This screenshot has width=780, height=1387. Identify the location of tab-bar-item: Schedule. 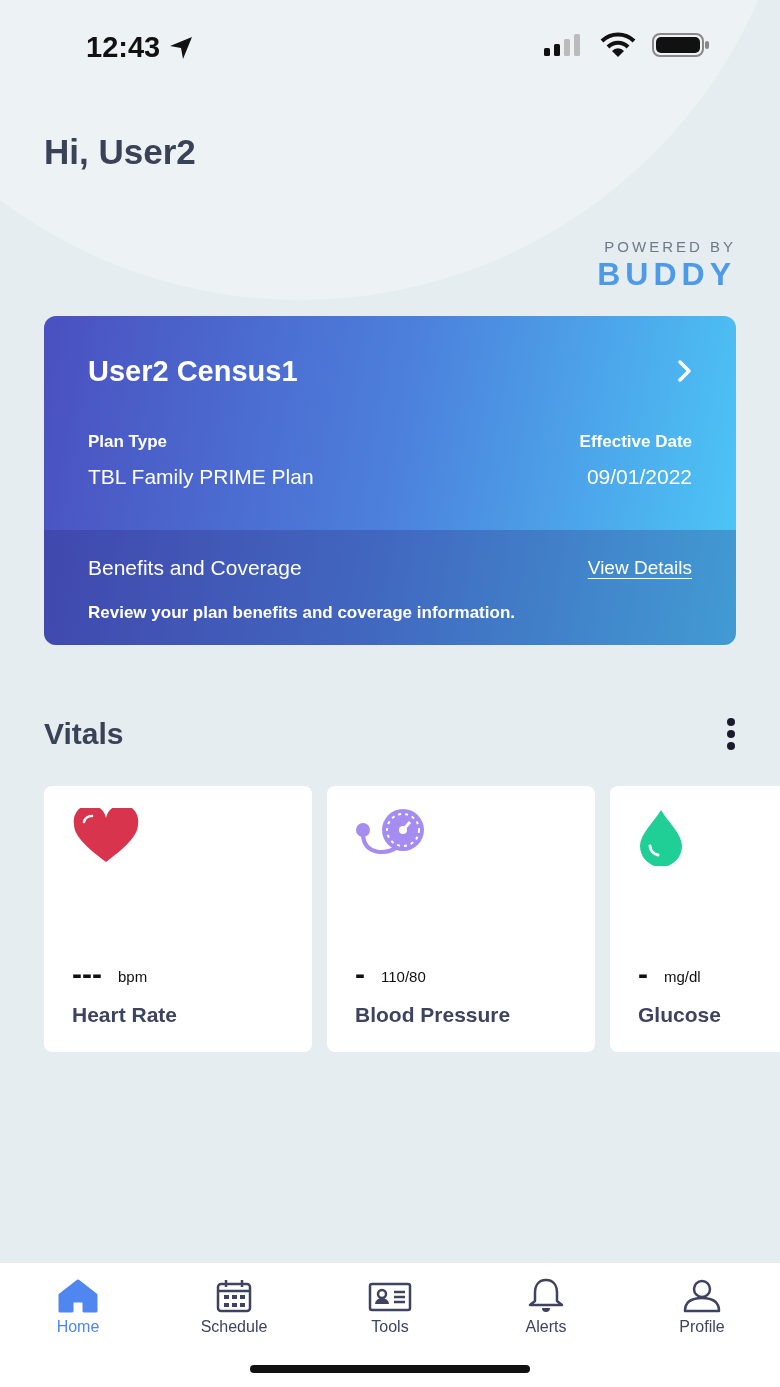
(234, 1307).